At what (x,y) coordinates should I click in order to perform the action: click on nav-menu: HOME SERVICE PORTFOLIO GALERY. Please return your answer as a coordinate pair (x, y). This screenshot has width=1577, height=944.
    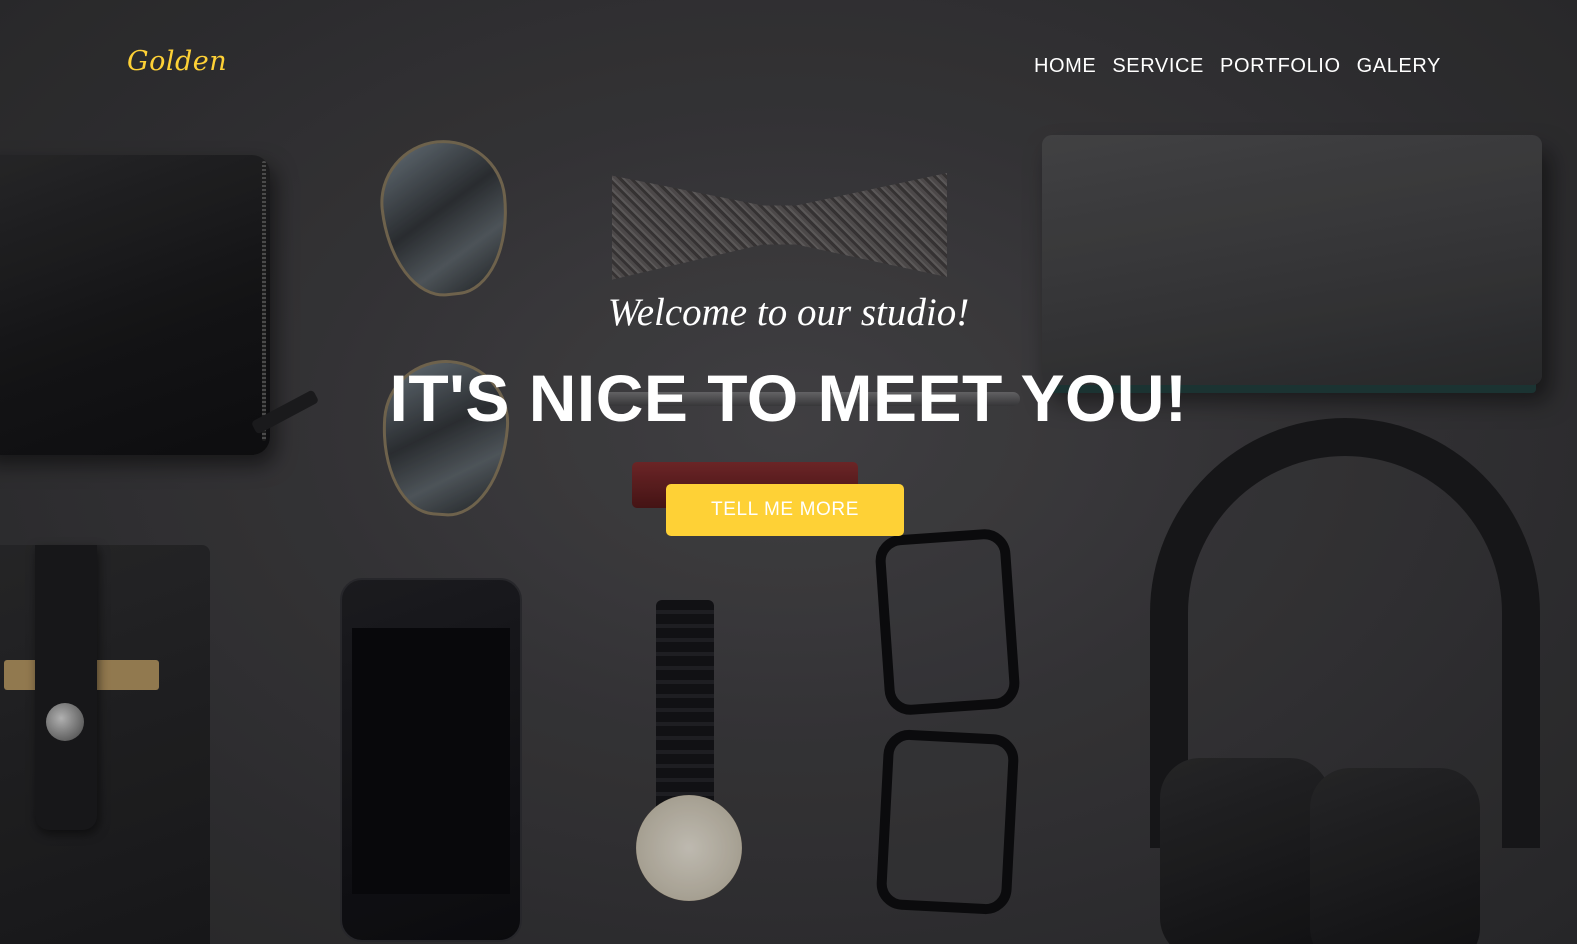
    Looking at the image, I should click on (1237, 66).